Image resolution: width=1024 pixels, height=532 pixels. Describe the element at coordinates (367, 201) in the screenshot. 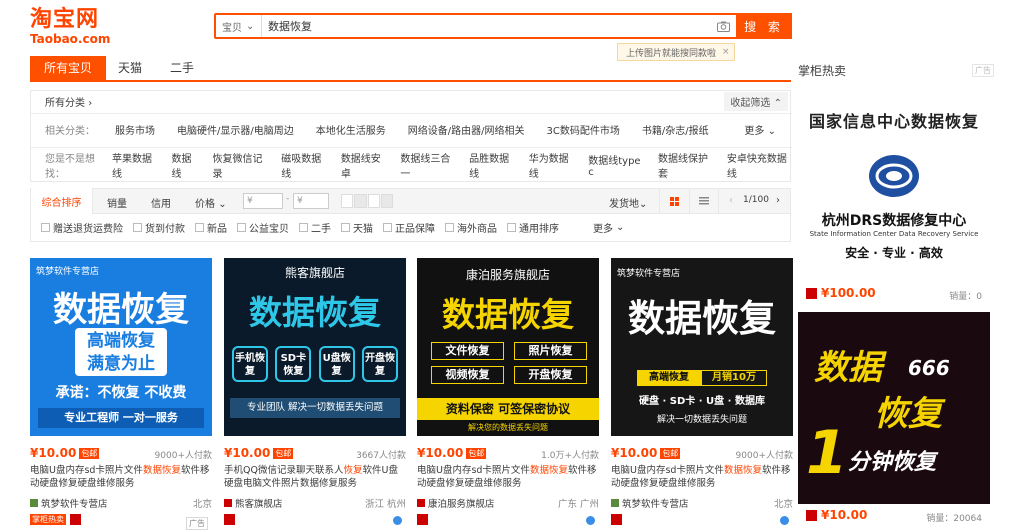

I see `price-distribution-bar` at that location.